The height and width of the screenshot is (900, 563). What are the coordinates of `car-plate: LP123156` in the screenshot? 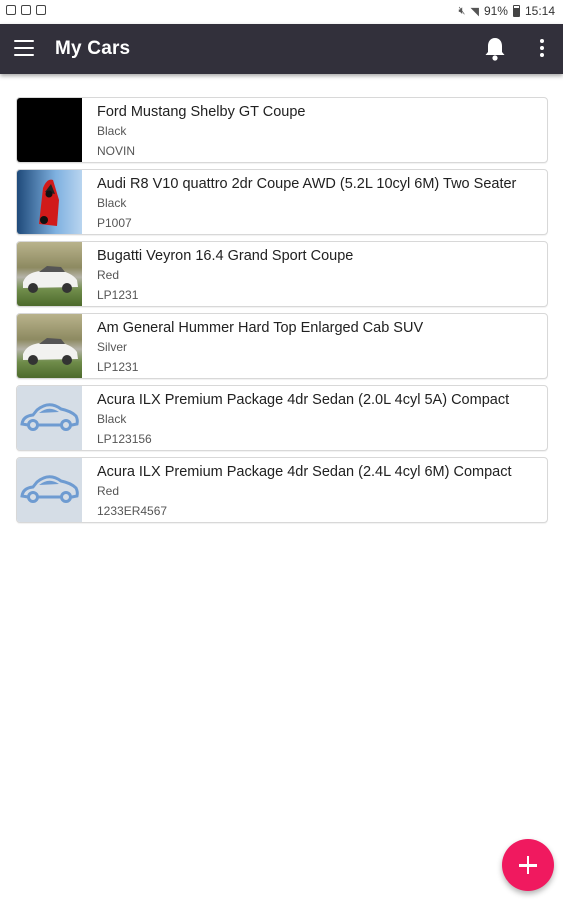 It's located at (124, 439).